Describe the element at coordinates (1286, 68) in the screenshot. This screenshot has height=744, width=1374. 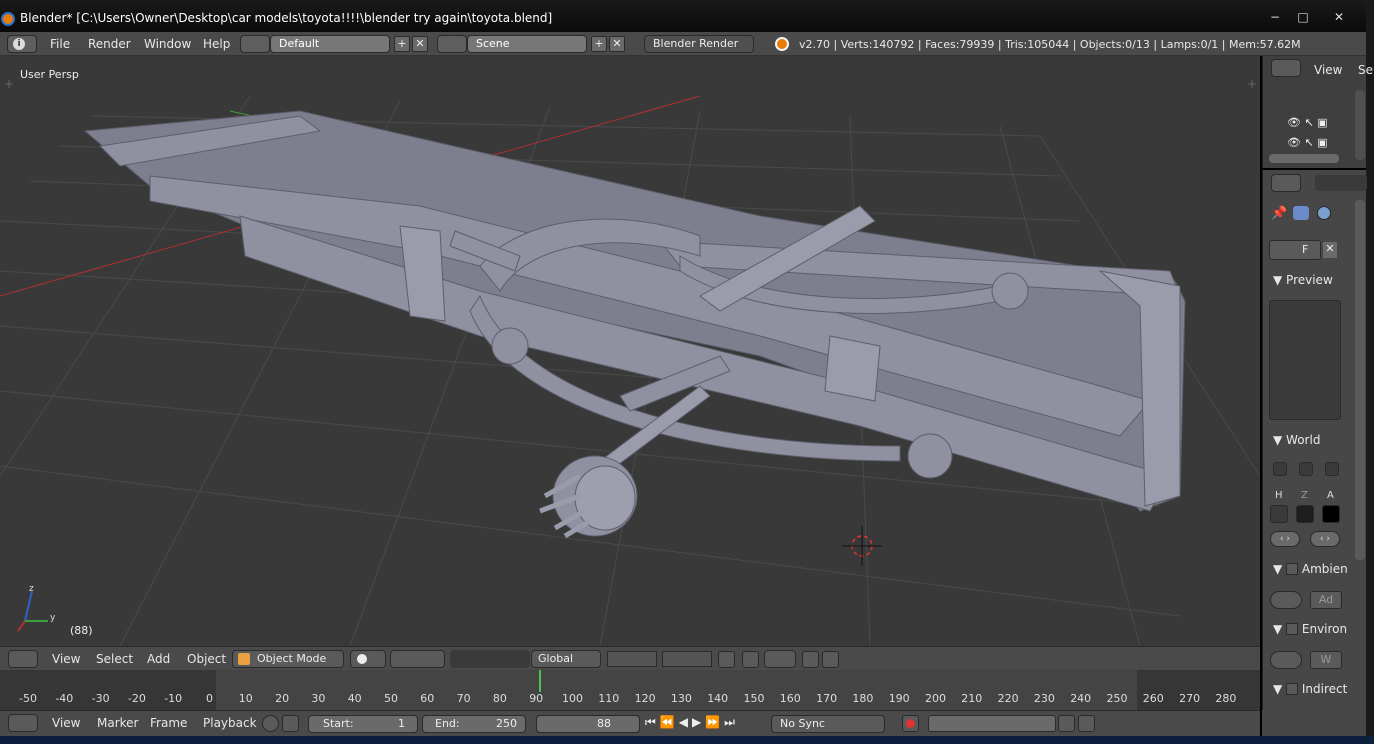
I see `outliner-editor-type` at that location.